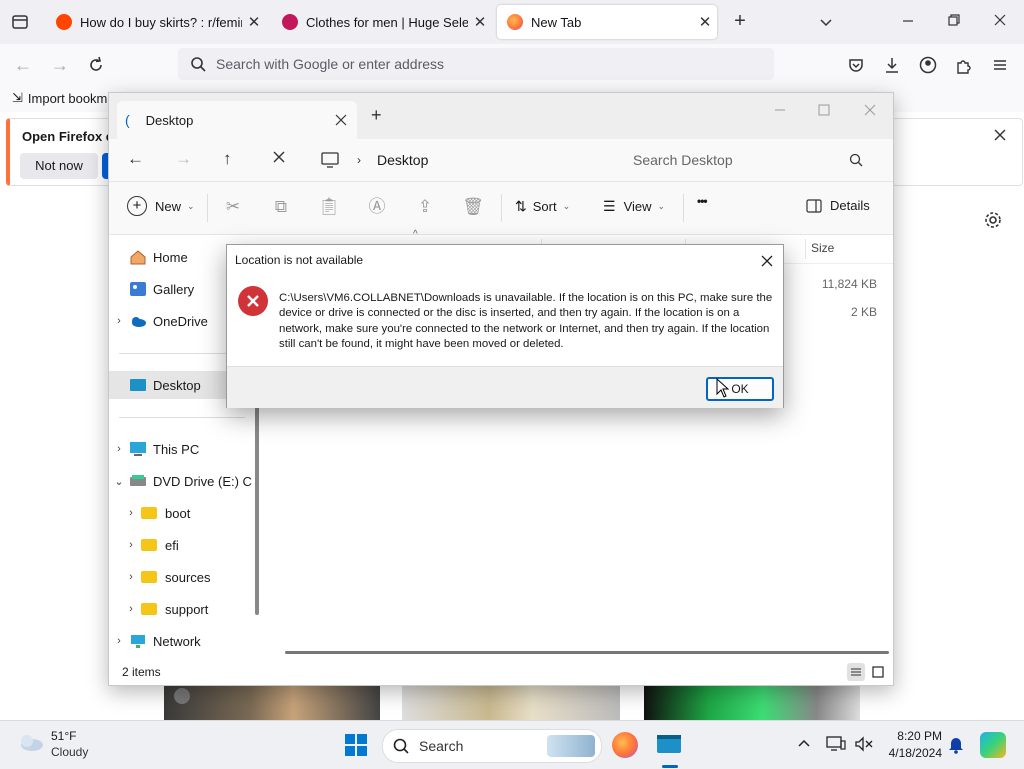 This screenshot has width=1024, height=769. Describe the element at coordinates (634, 206) in the screenshot. I see `view-button: ☰ View ⌄` at that location.